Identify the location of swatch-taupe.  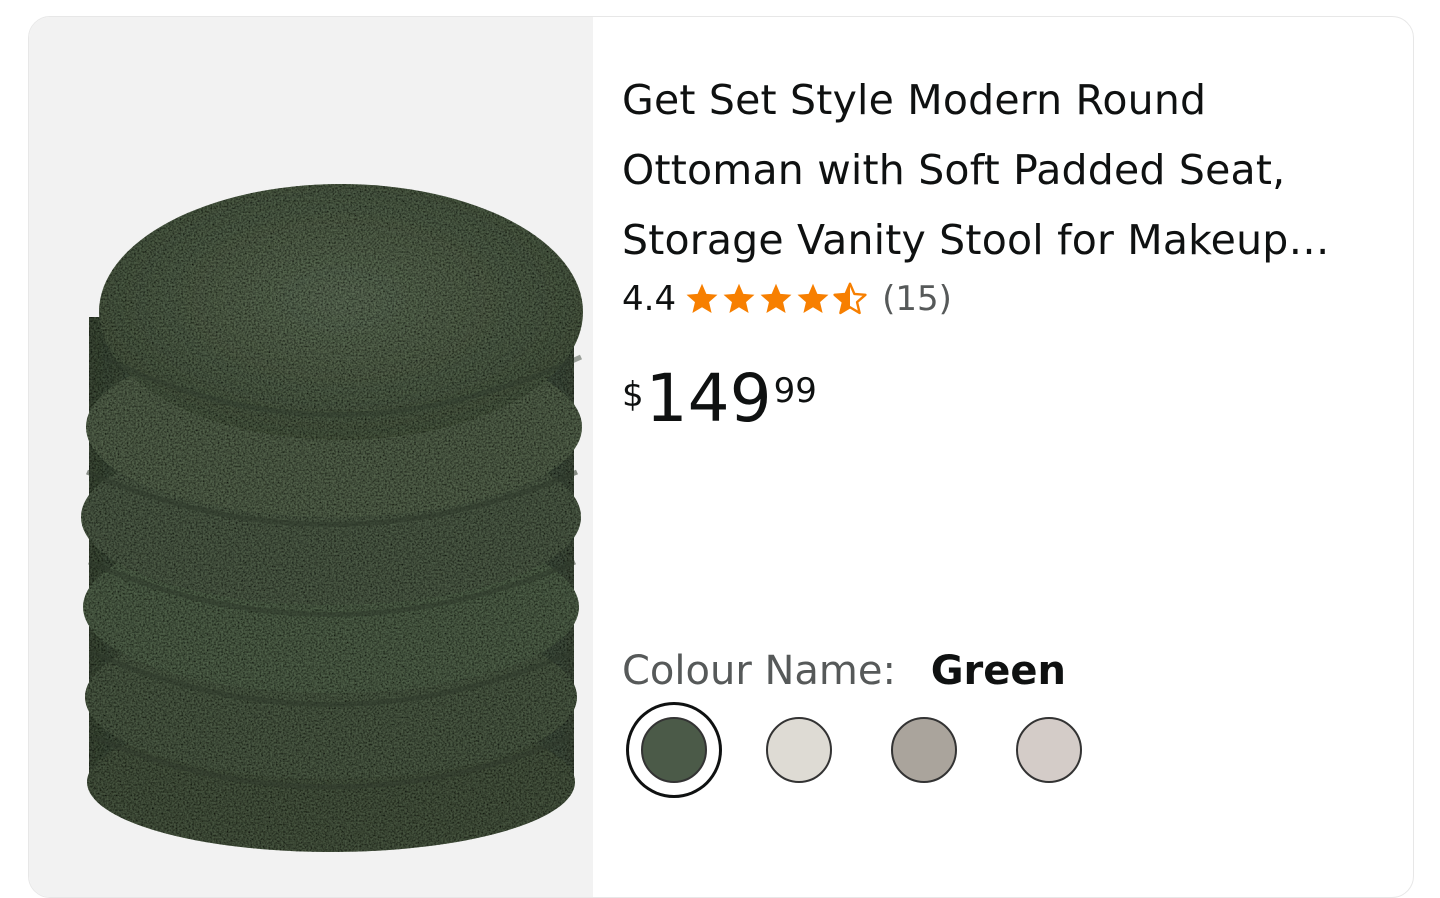
(924, 750).